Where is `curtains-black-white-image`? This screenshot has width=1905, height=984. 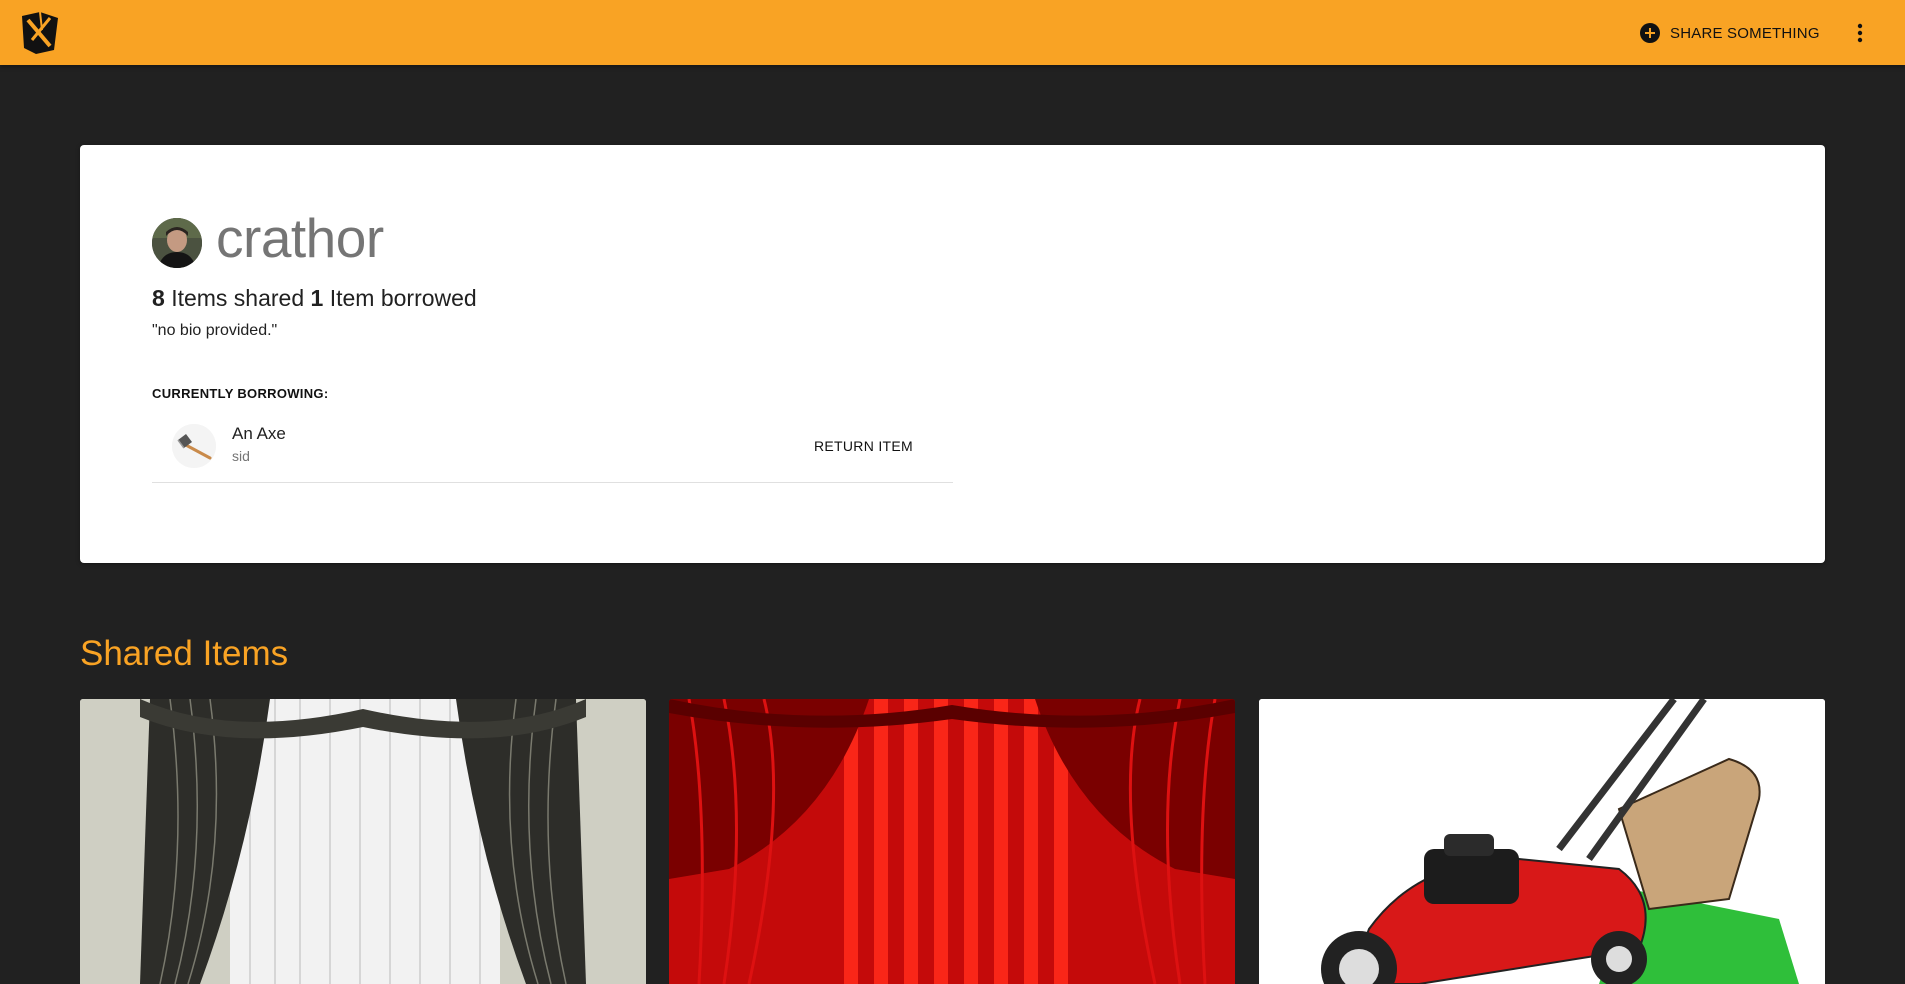
curtains-black-white-image is located at coordinates (363, 841).